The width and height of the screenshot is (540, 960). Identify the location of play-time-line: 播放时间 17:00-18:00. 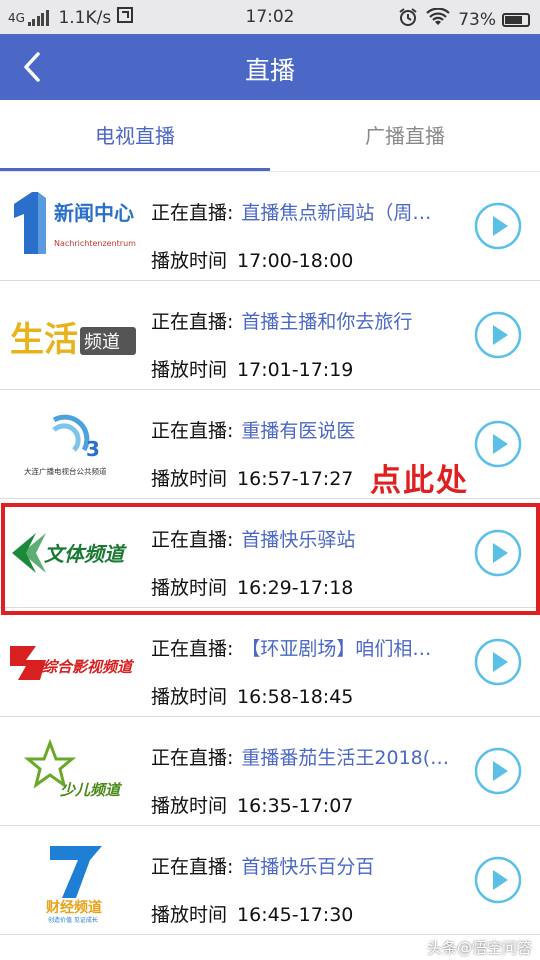
(252, 259).